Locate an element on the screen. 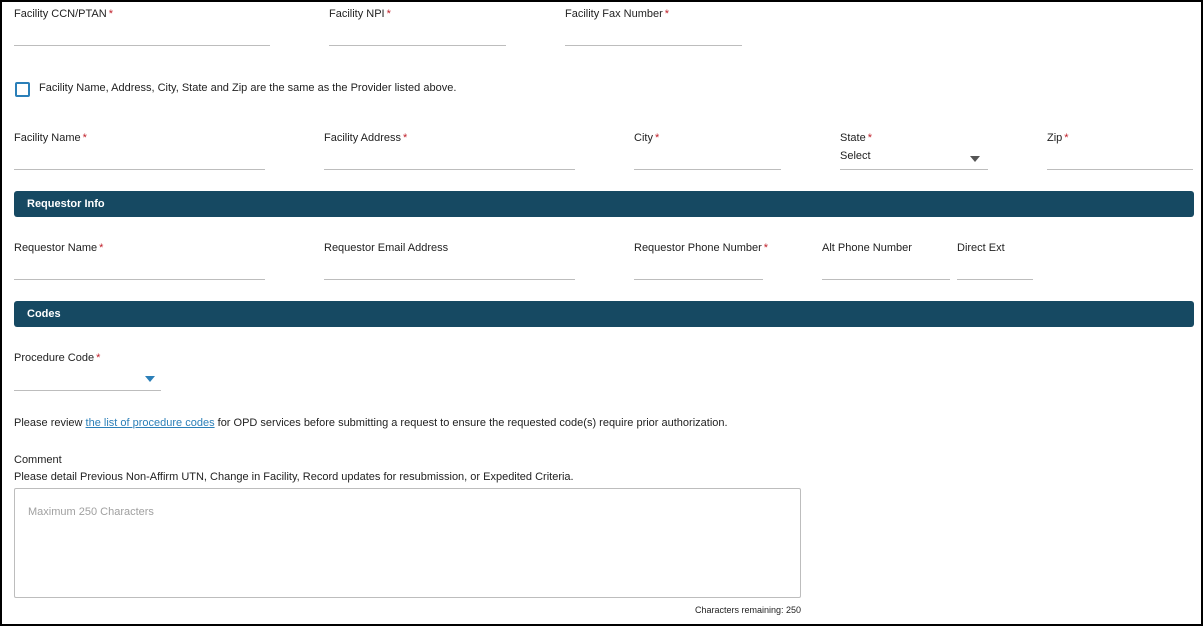 The width and height of the screenshot is (1203, 628). requestor-phone-label: Requestor Phone Number * is located at coordinates (701, 248).